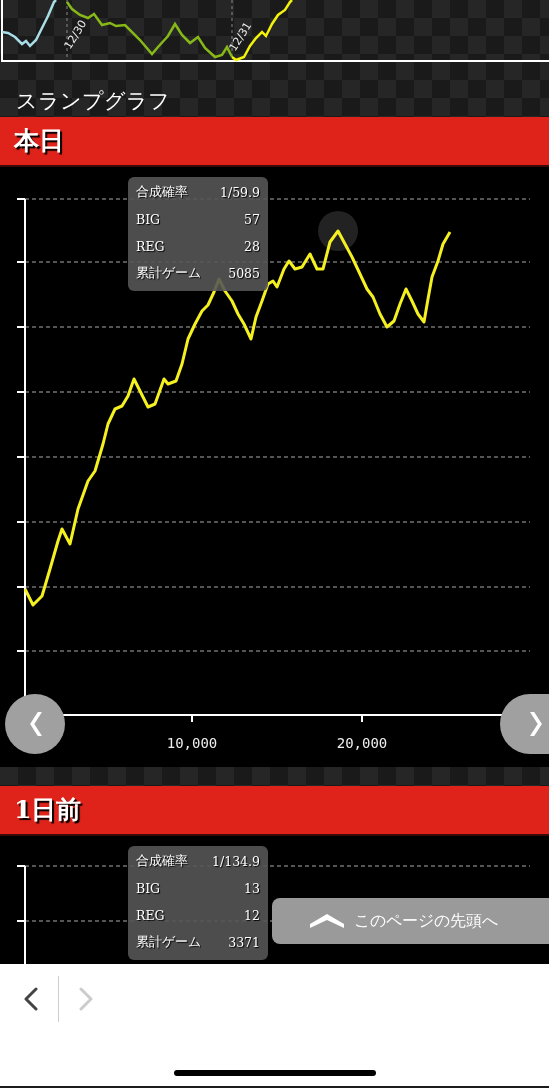  Describe the element at coordinates (362, 743) in the screenshot. I see `axis-tick-label: 20,000` at that location.